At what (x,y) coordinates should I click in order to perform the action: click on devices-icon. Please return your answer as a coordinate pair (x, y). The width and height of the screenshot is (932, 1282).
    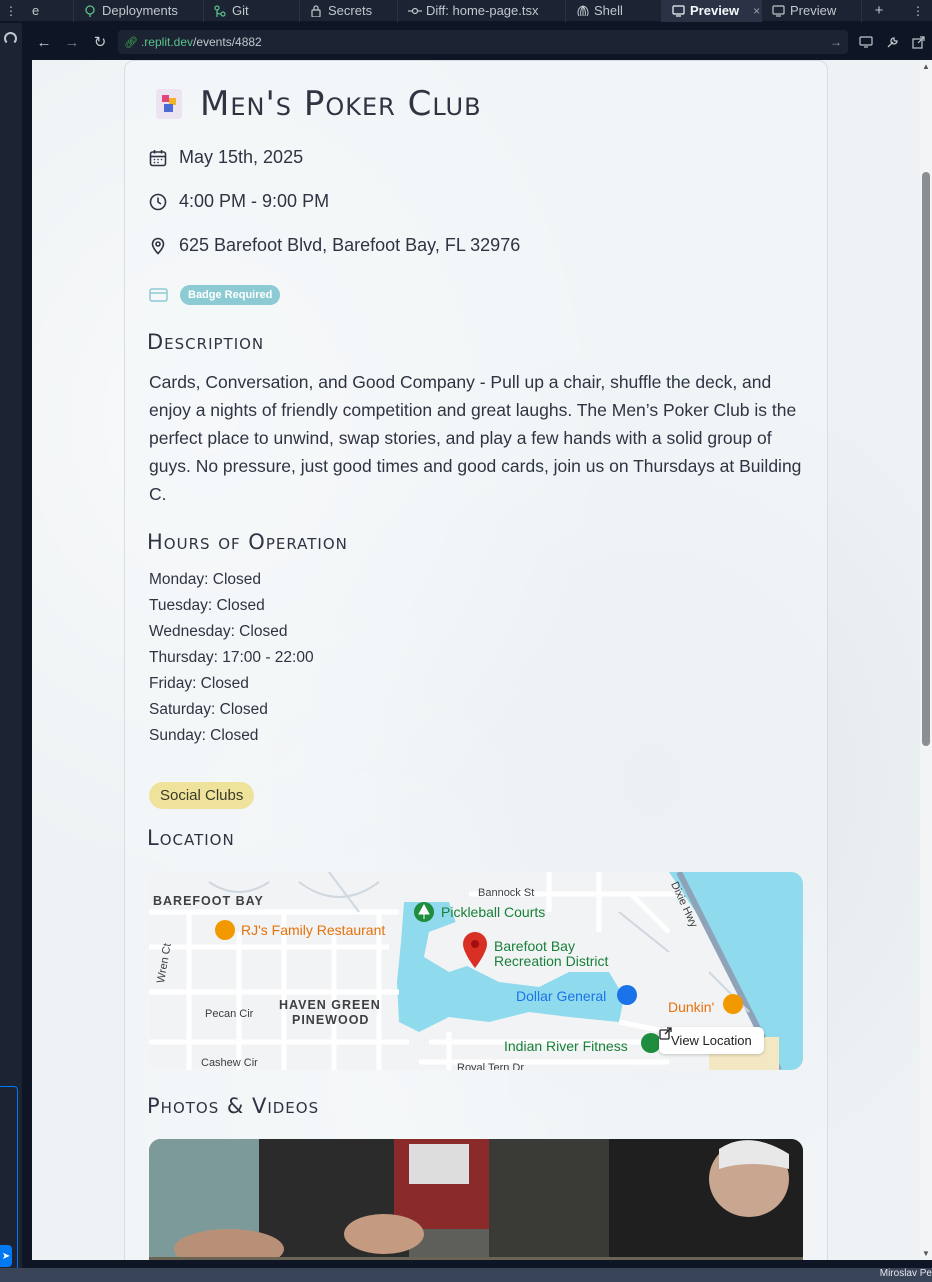
    Looking at the image, I should click on (866, 42).